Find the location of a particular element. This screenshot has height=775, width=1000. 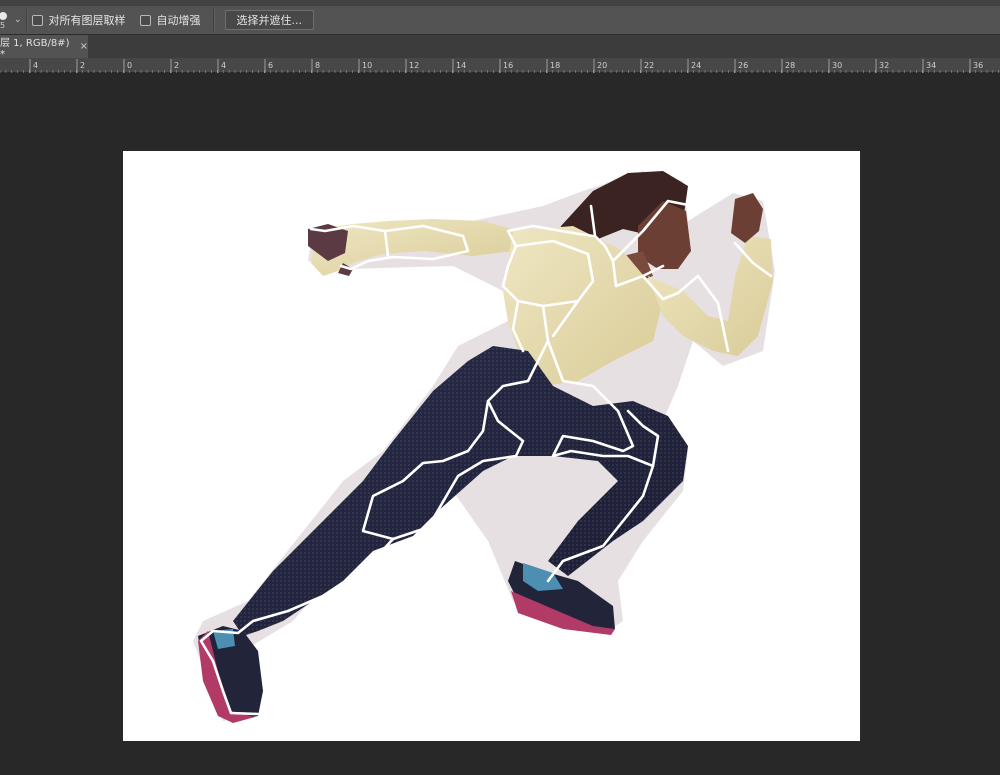

chevron-down-icon: ⌄ is located at coordinates (18, 20).